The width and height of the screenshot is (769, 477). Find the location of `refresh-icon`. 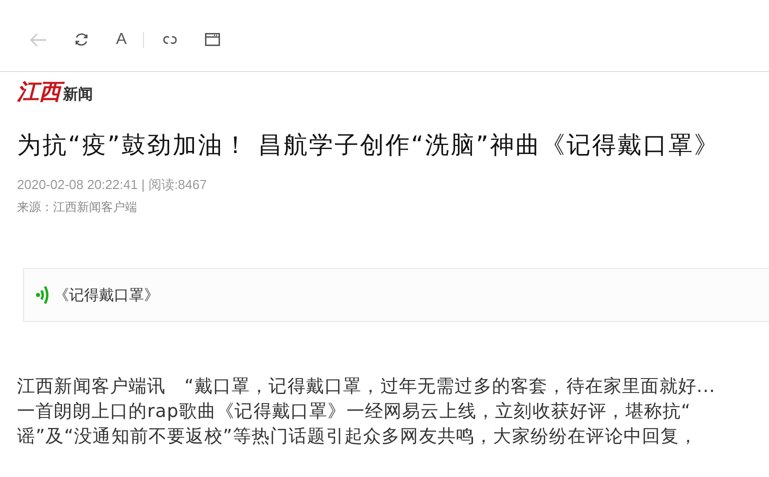

refresh-icon is located at coordinates (81, 39).